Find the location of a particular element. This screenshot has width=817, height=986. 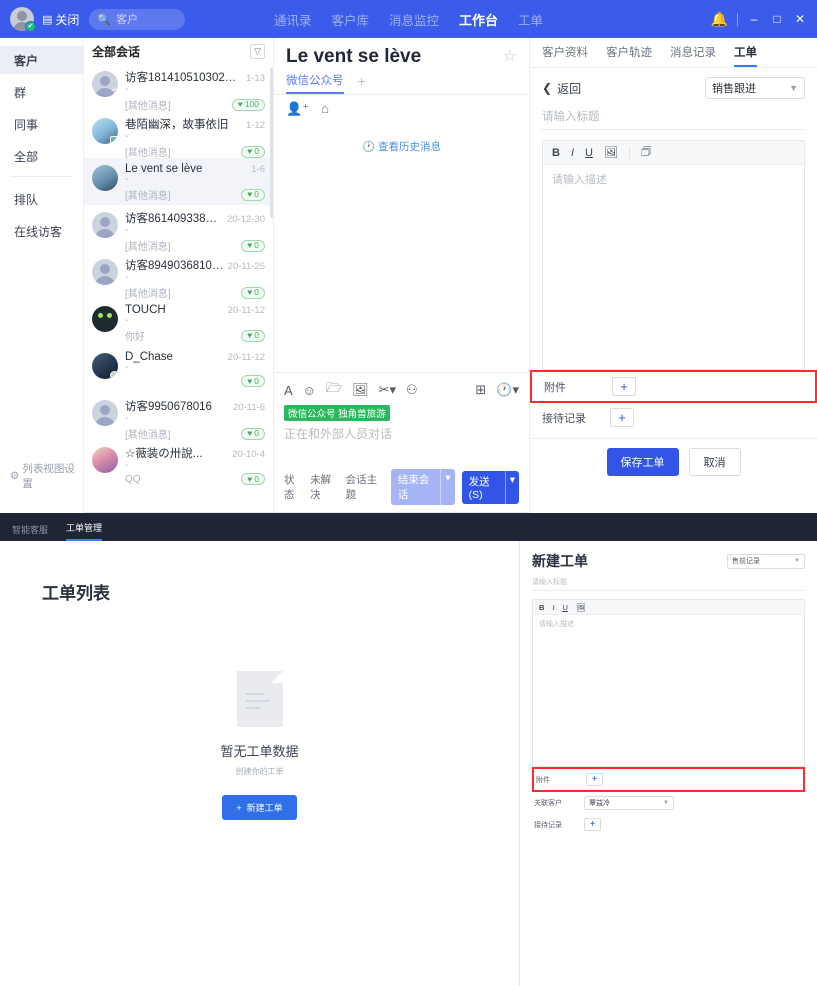

add-contact-icon: 👤⁺ is located at coordinates (297, 109).